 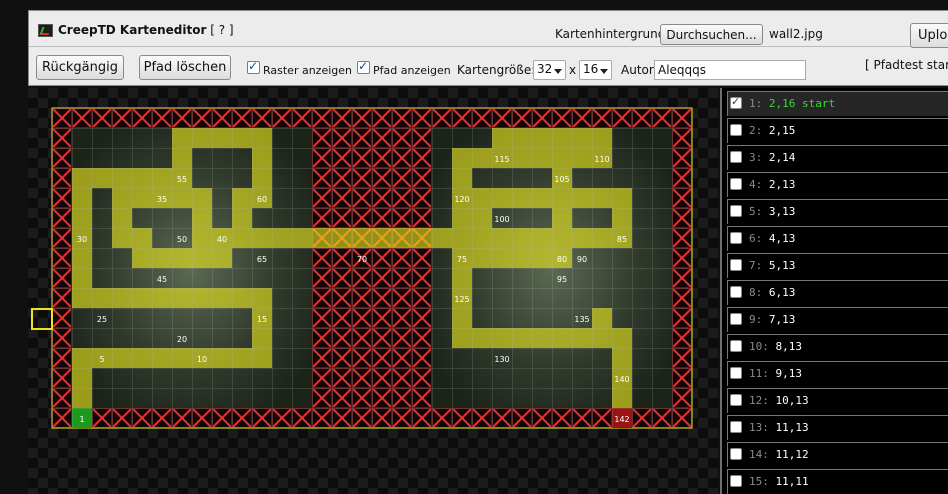 I want to click on map-width-select: 32, so click(x=549, y=70).